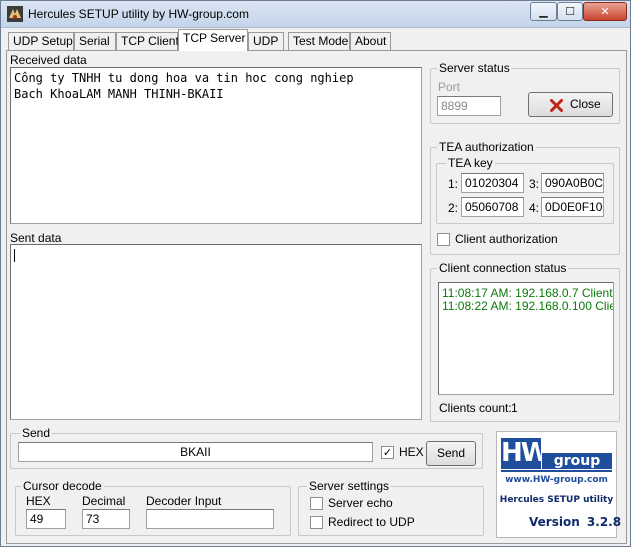  Describe the element at coordinates (213, 40) in the screenshot. I see `tab-tcp-server: TCP Server` at that location.